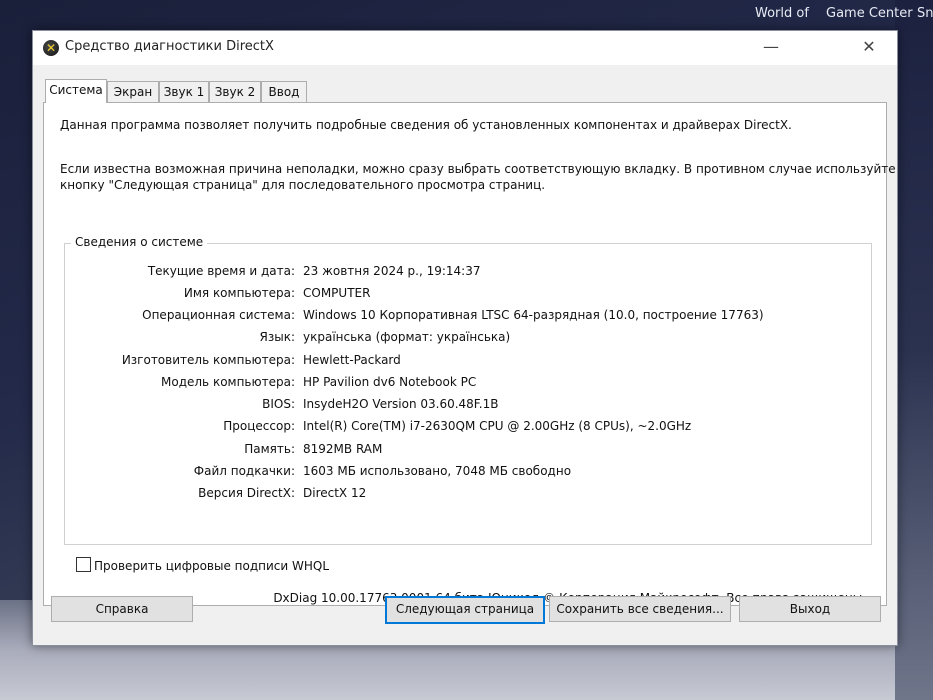 The image size is (933, 700). Describe the element at coordinates (465, 610) in the screenshot. I see `next-page-button: Следующая страница` at that location.